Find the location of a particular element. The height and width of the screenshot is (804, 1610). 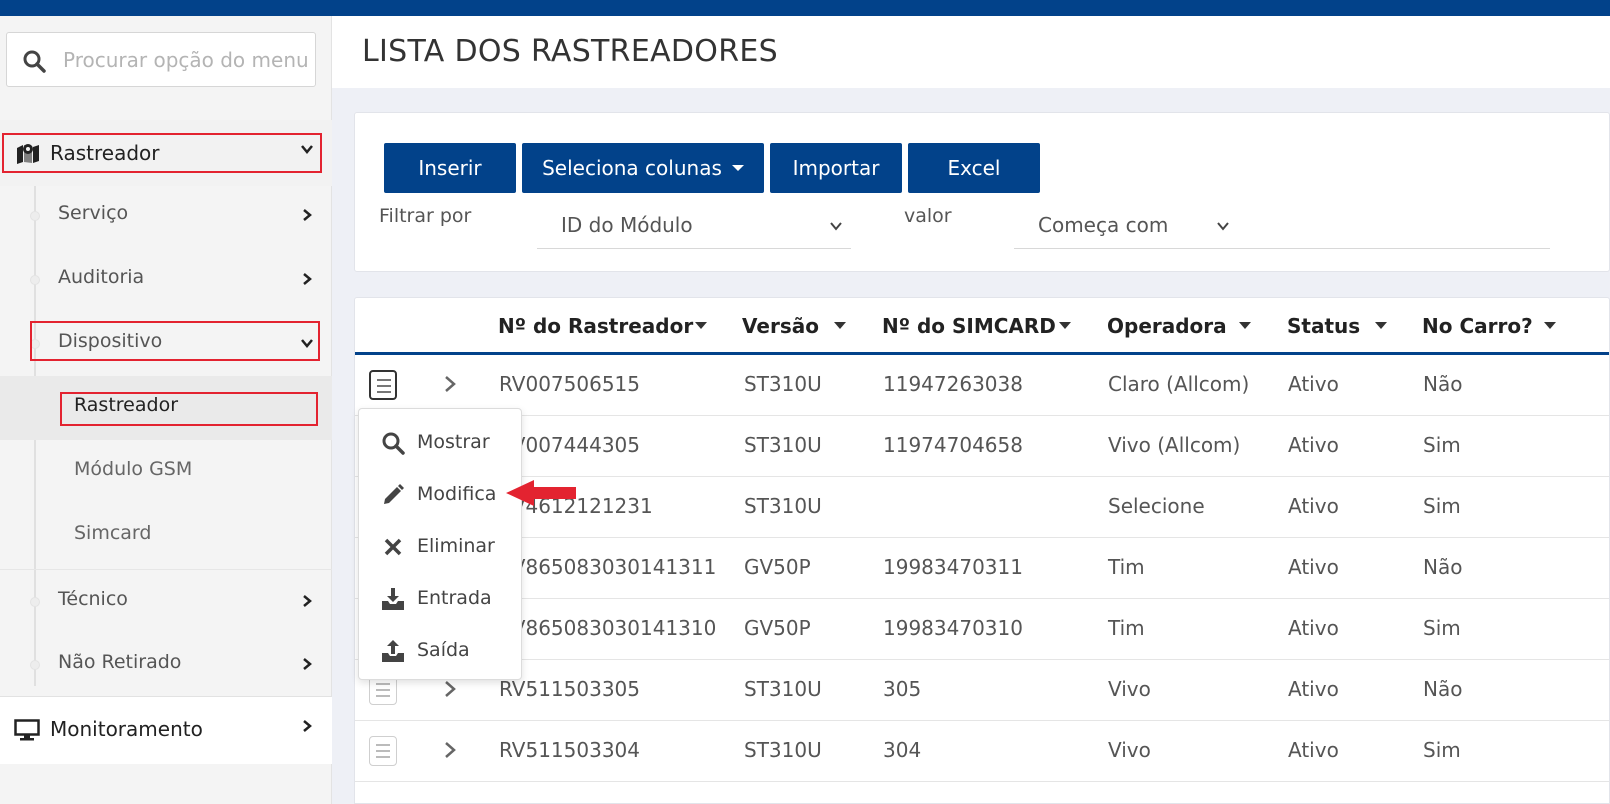

value-label: valor is located at coordinates (928, 216).